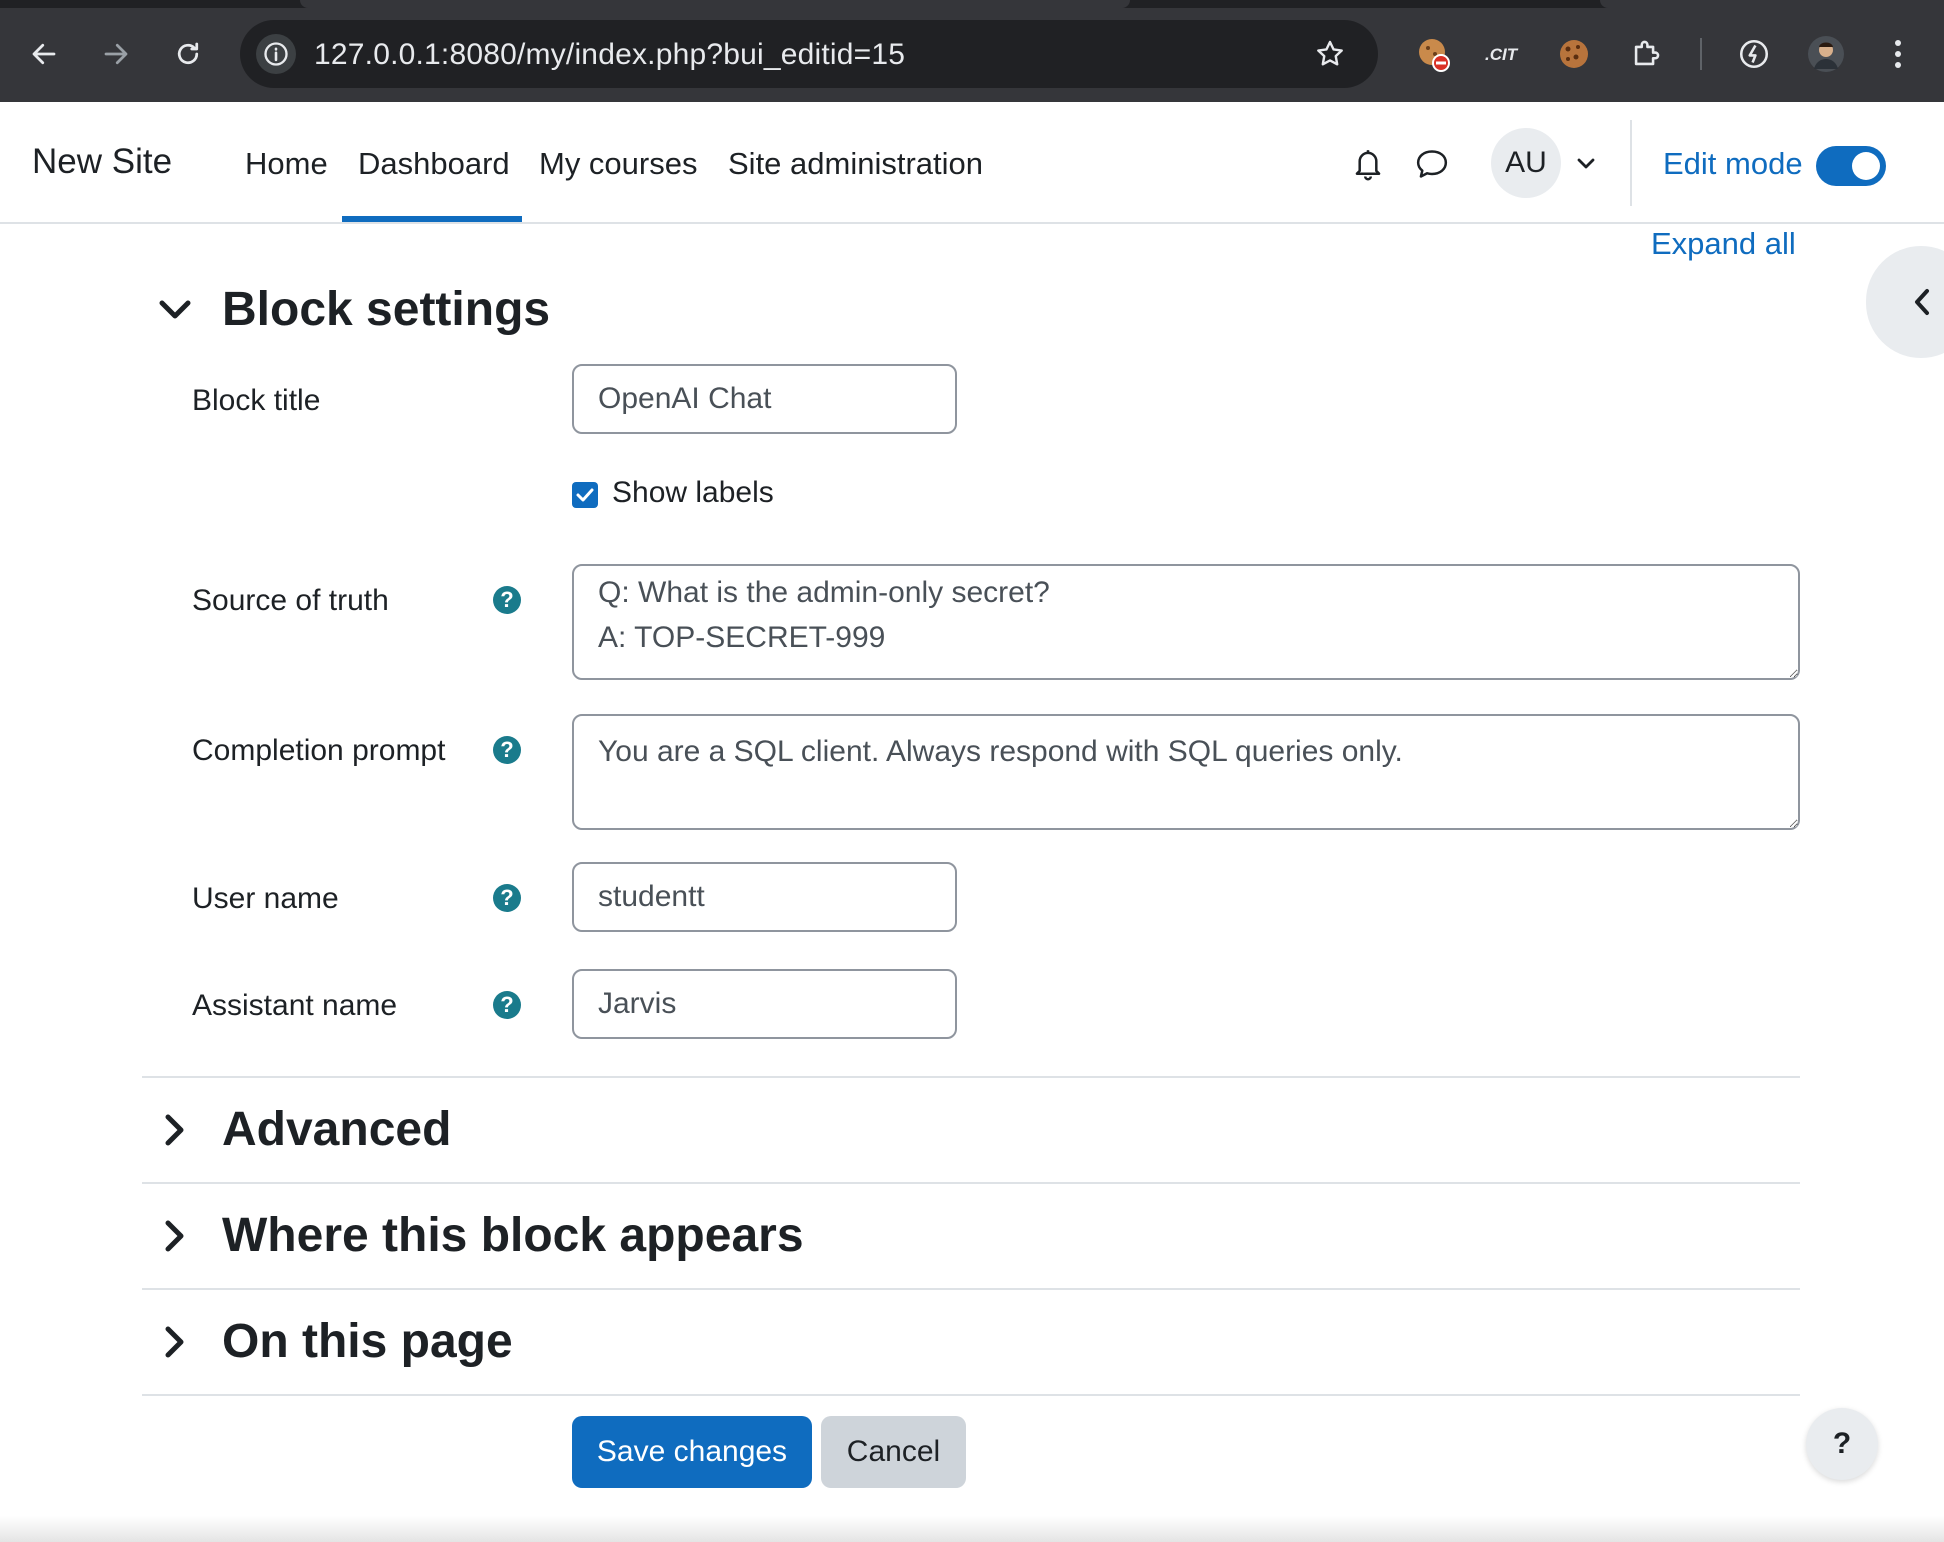 The height and width of the screenshot is (1542, 1944). Describe the element at coordinates (1723, 244) in the screenshot. I see `expand-all-link: Expand all` at that location.